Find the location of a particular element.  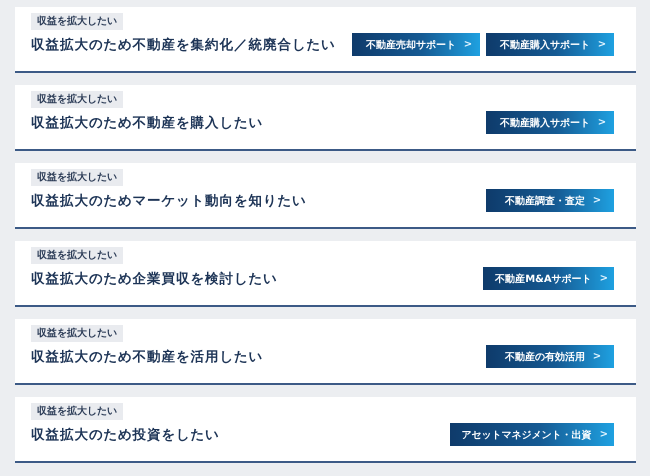

service-button: 不動産の有効活用 > is located at coordinates (550, 356).